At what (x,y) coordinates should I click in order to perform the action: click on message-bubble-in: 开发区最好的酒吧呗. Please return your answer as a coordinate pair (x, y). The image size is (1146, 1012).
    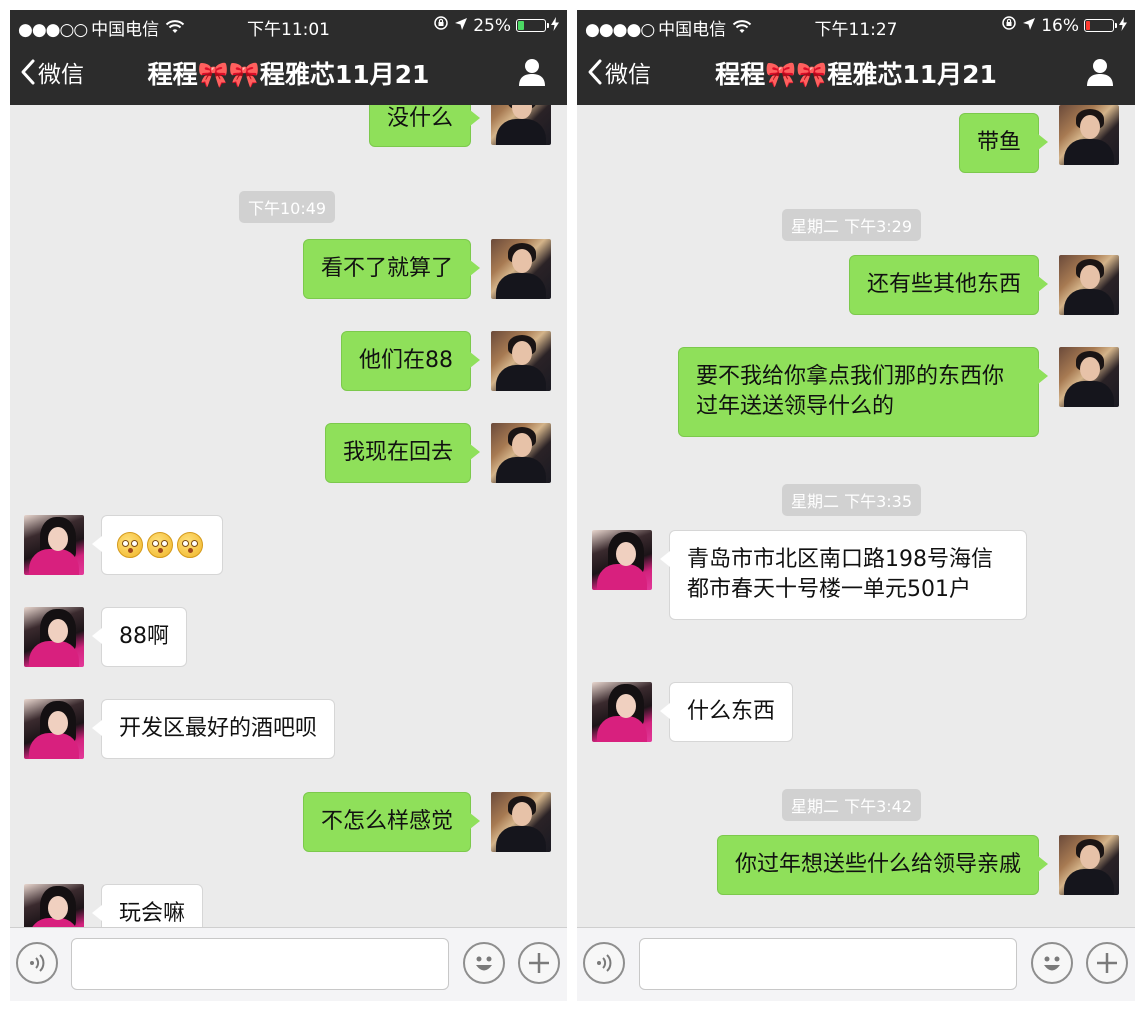
    Looking at the image, I should click on (213, 729).